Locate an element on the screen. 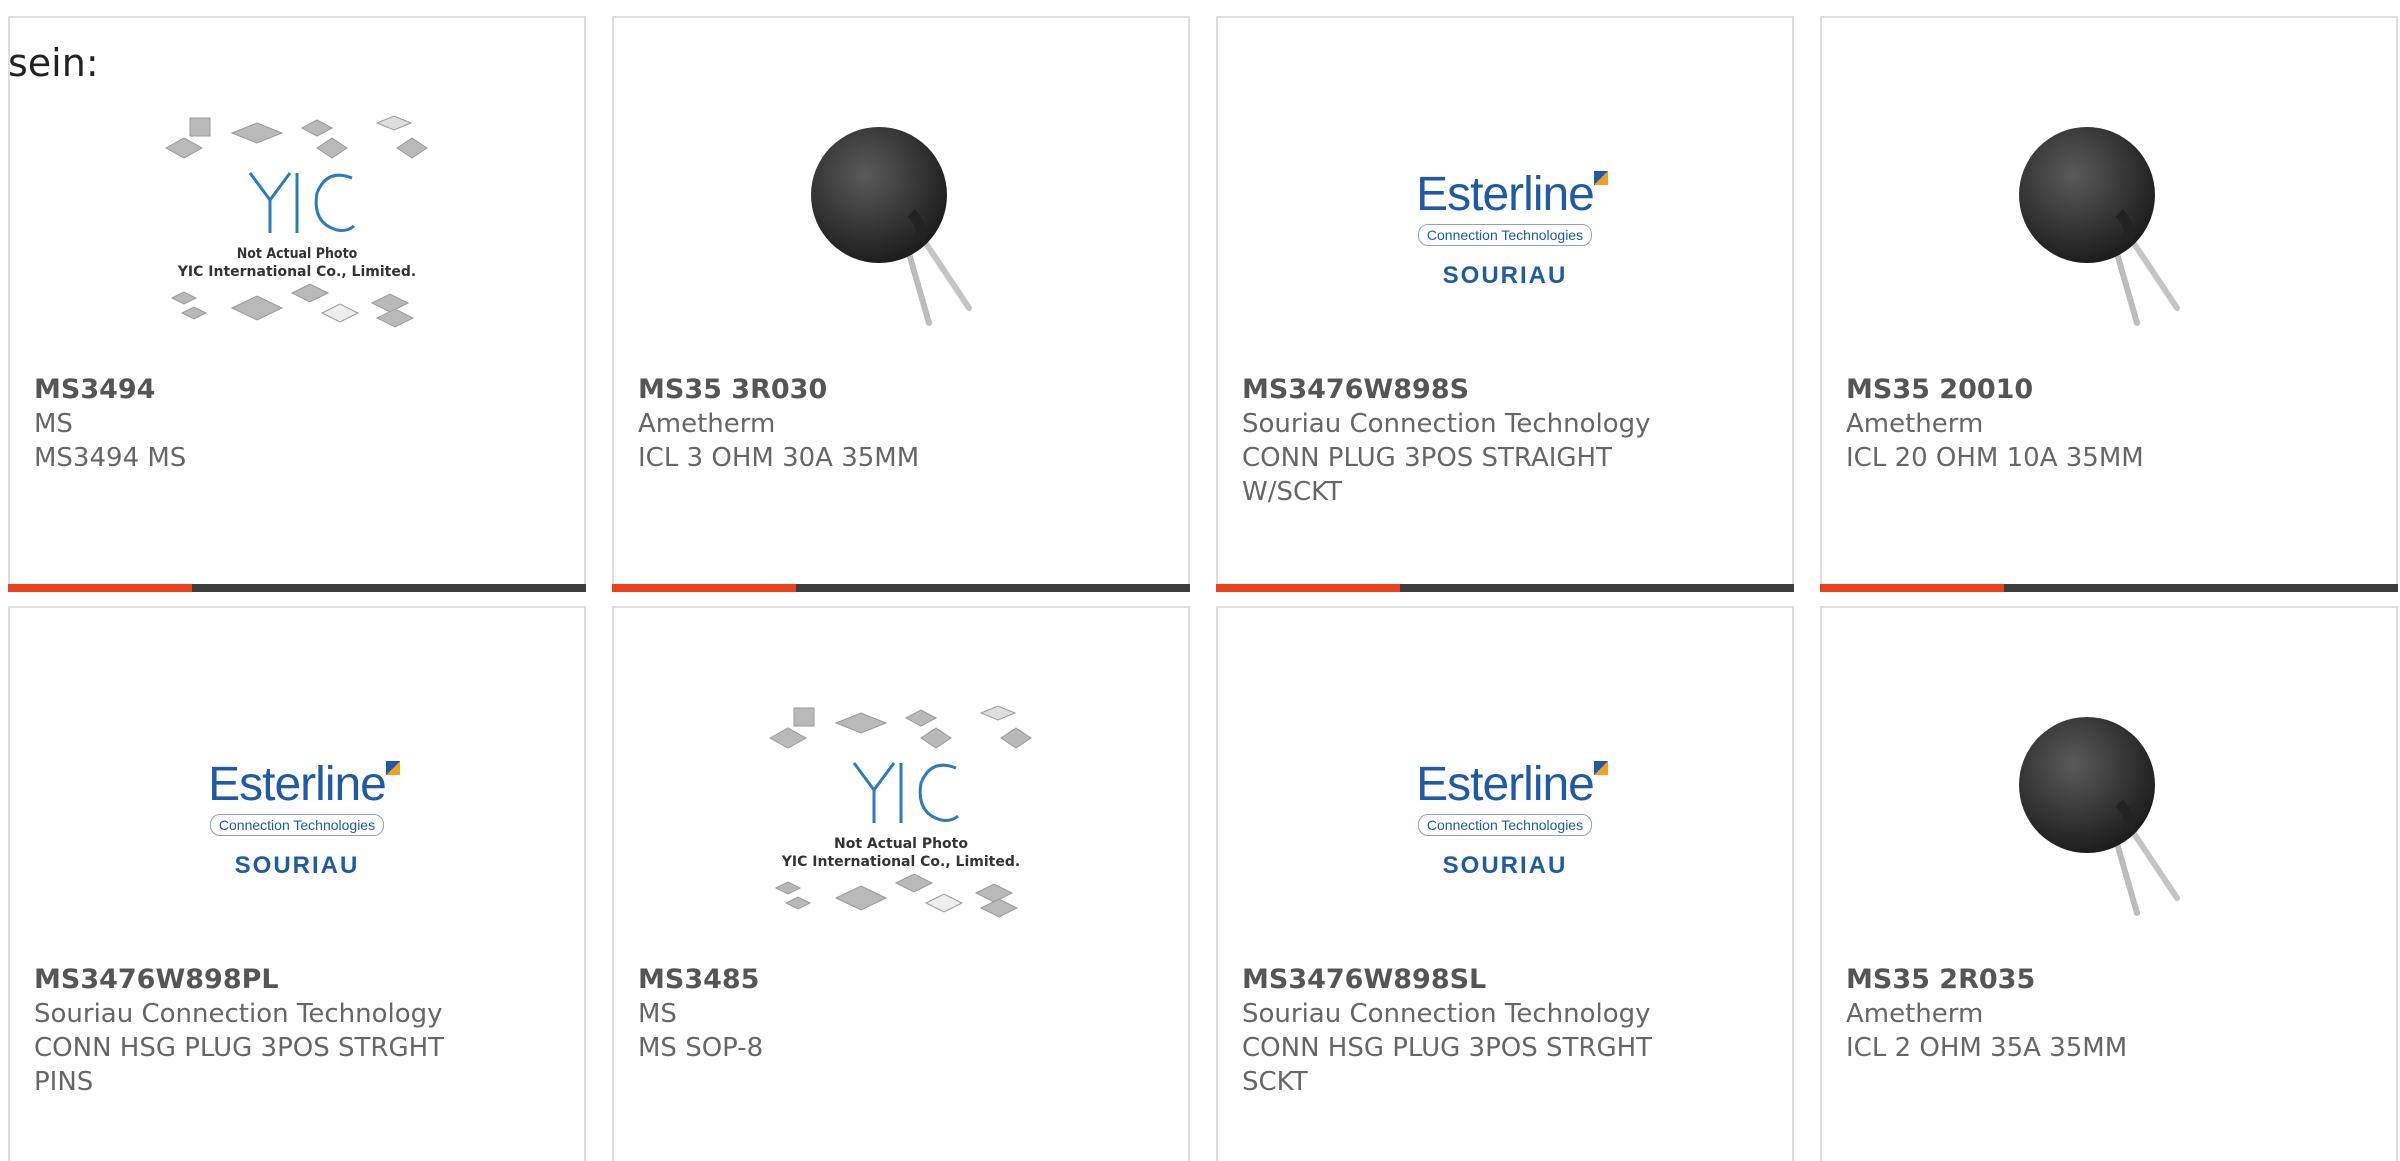 The image size is (2400, 1161). part-number: MS3476W898SL is located at coordinates (1505, 980).